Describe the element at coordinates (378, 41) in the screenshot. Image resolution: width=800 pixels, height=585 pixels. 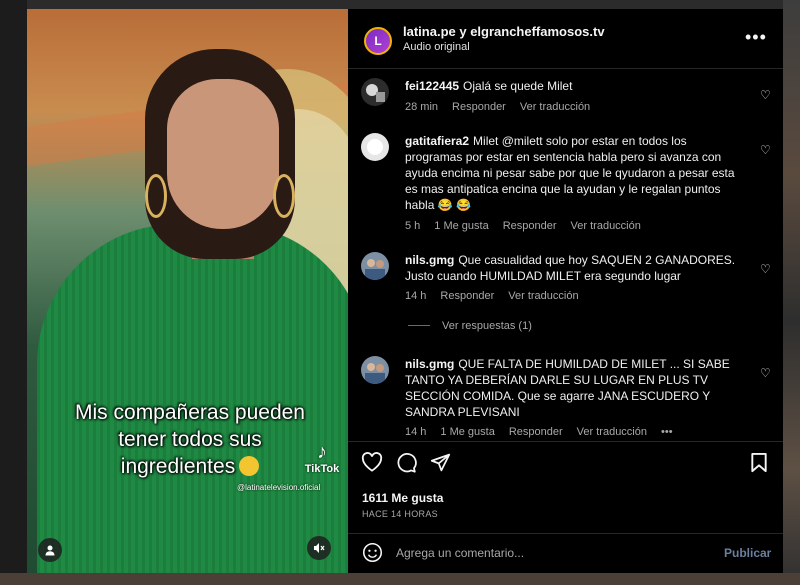
I see `account-avatar: L` at that location.